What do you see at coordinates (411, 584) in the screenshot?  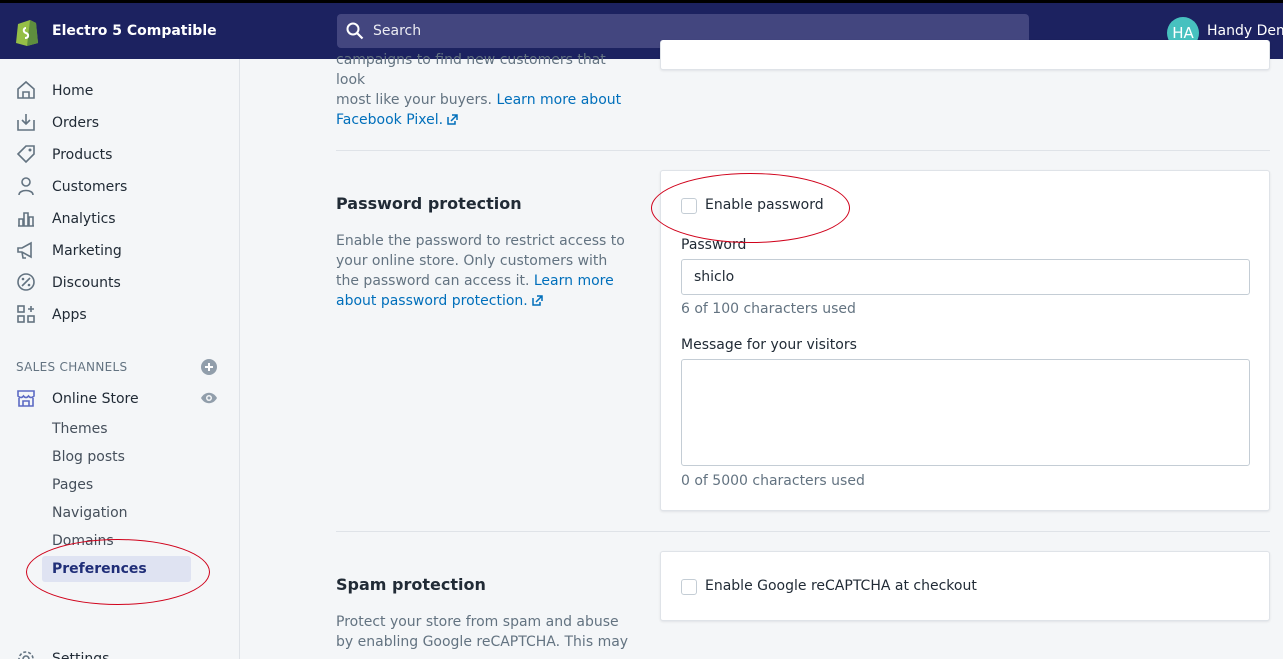 I see `spam-protection-heading: Spam protection` at bounding box center [411, 584].